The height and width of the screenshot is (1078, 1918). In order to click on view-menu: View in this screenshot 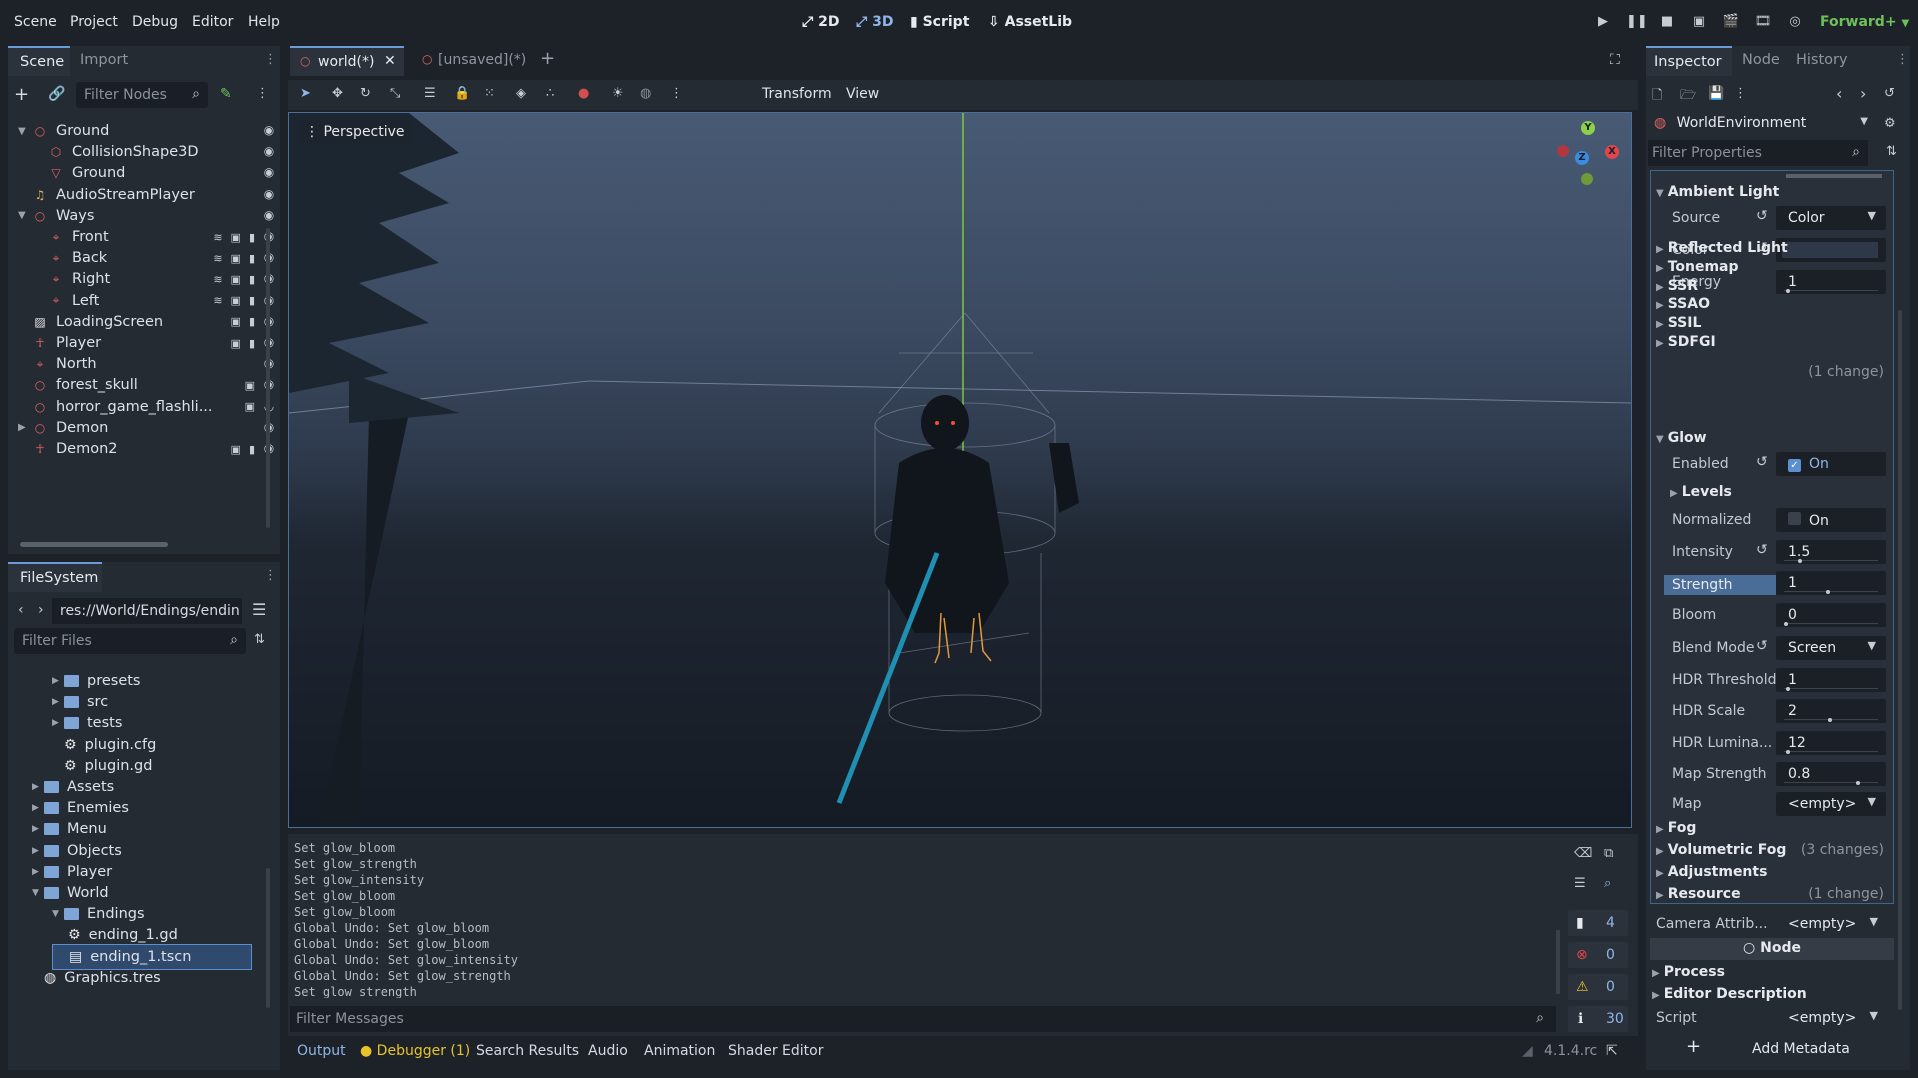, I will do `click(862, 94)`.